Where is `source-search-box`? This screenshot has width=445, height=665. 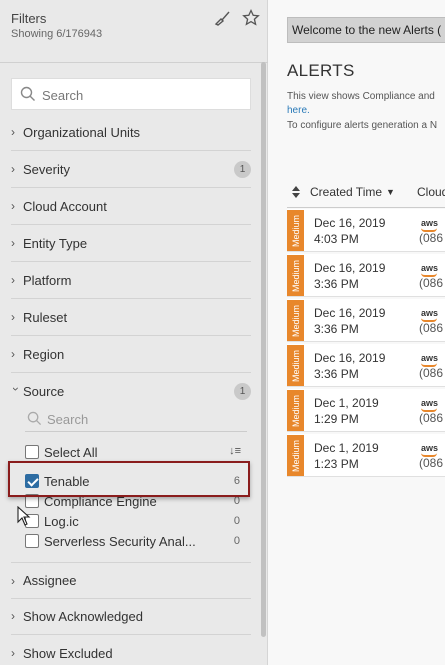
source-search-box is located at coordinates (136, 419).